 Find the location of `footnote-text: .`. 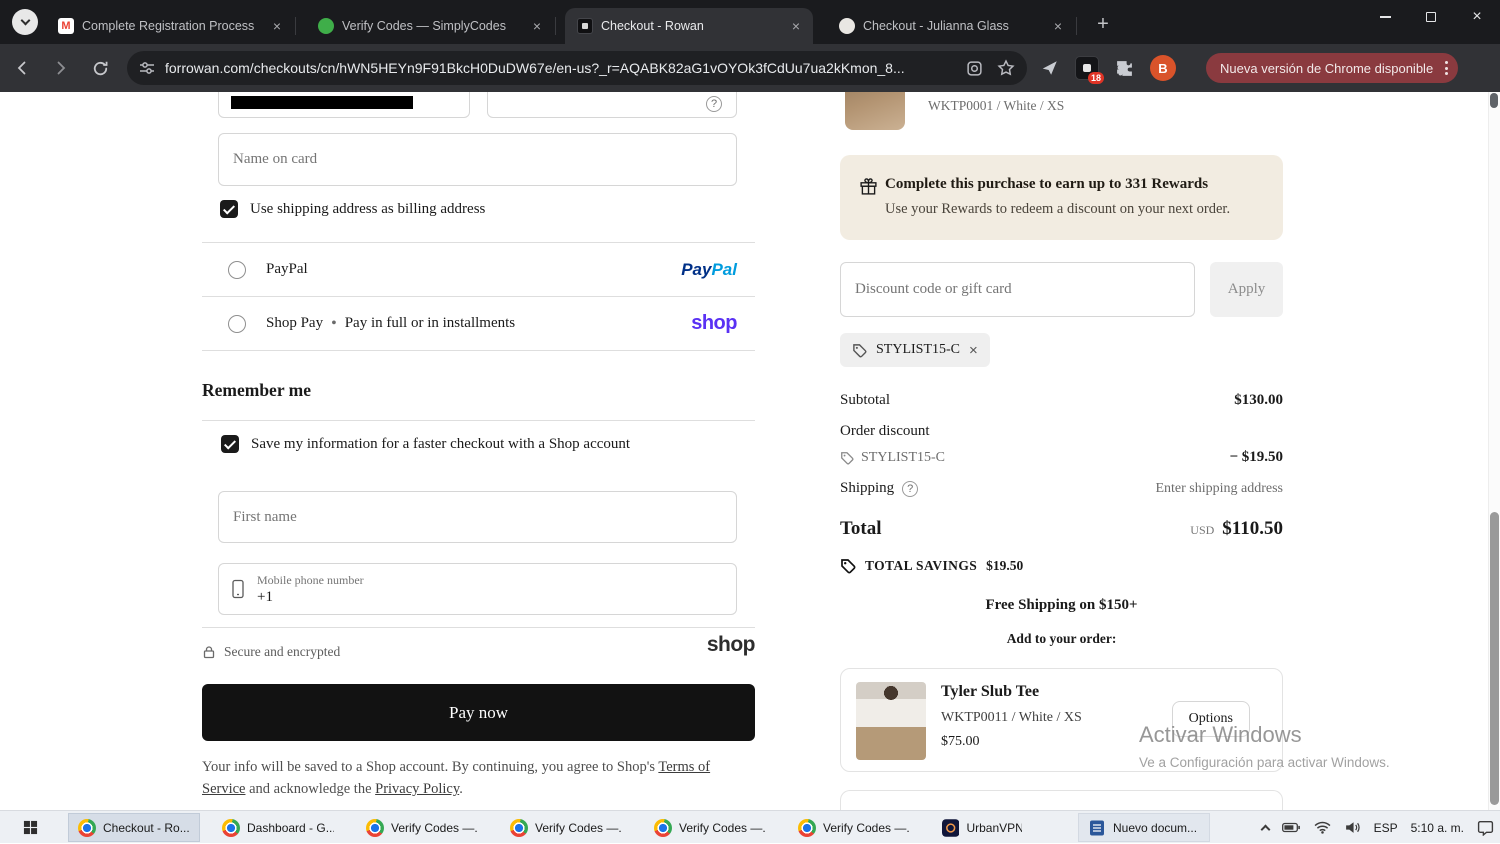

footnote-text: . is located at coordinates (461, 789).